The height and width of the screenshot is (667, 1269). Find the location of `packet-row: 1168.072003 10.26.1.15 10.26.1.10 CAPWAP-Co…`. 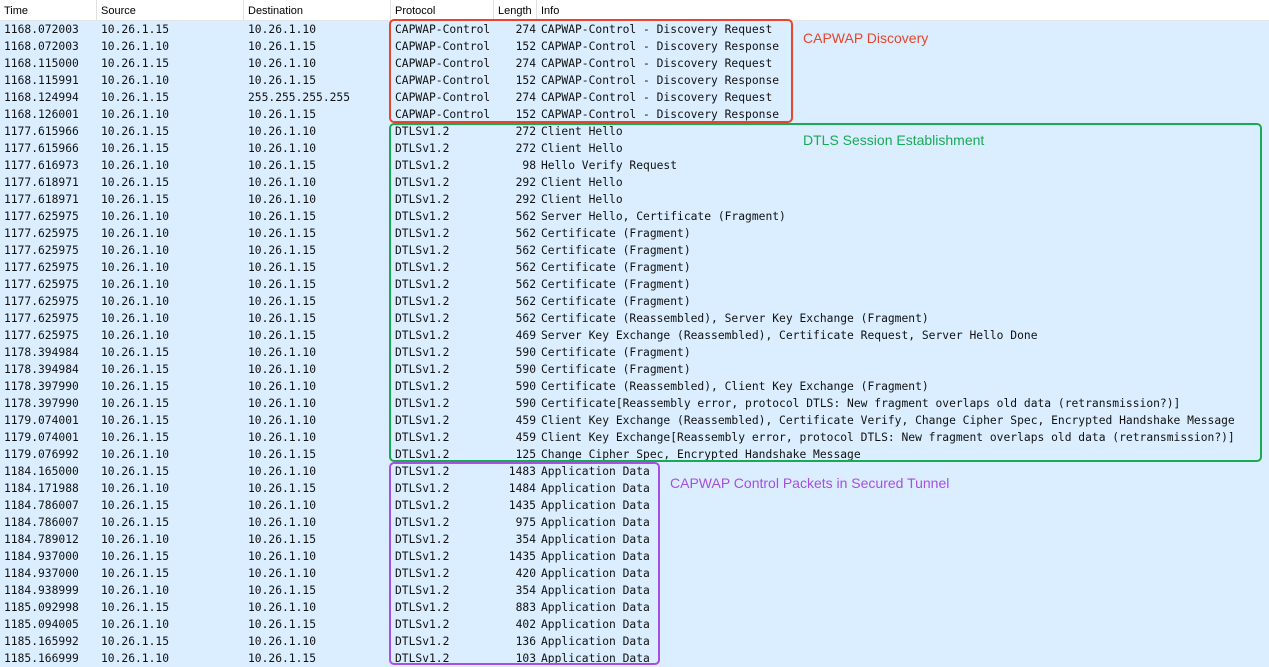

packet-row: 1168.072003 10.26.1.15 10.26.1.10 CAPWAP-Co… is located at coordinates (634, 29).